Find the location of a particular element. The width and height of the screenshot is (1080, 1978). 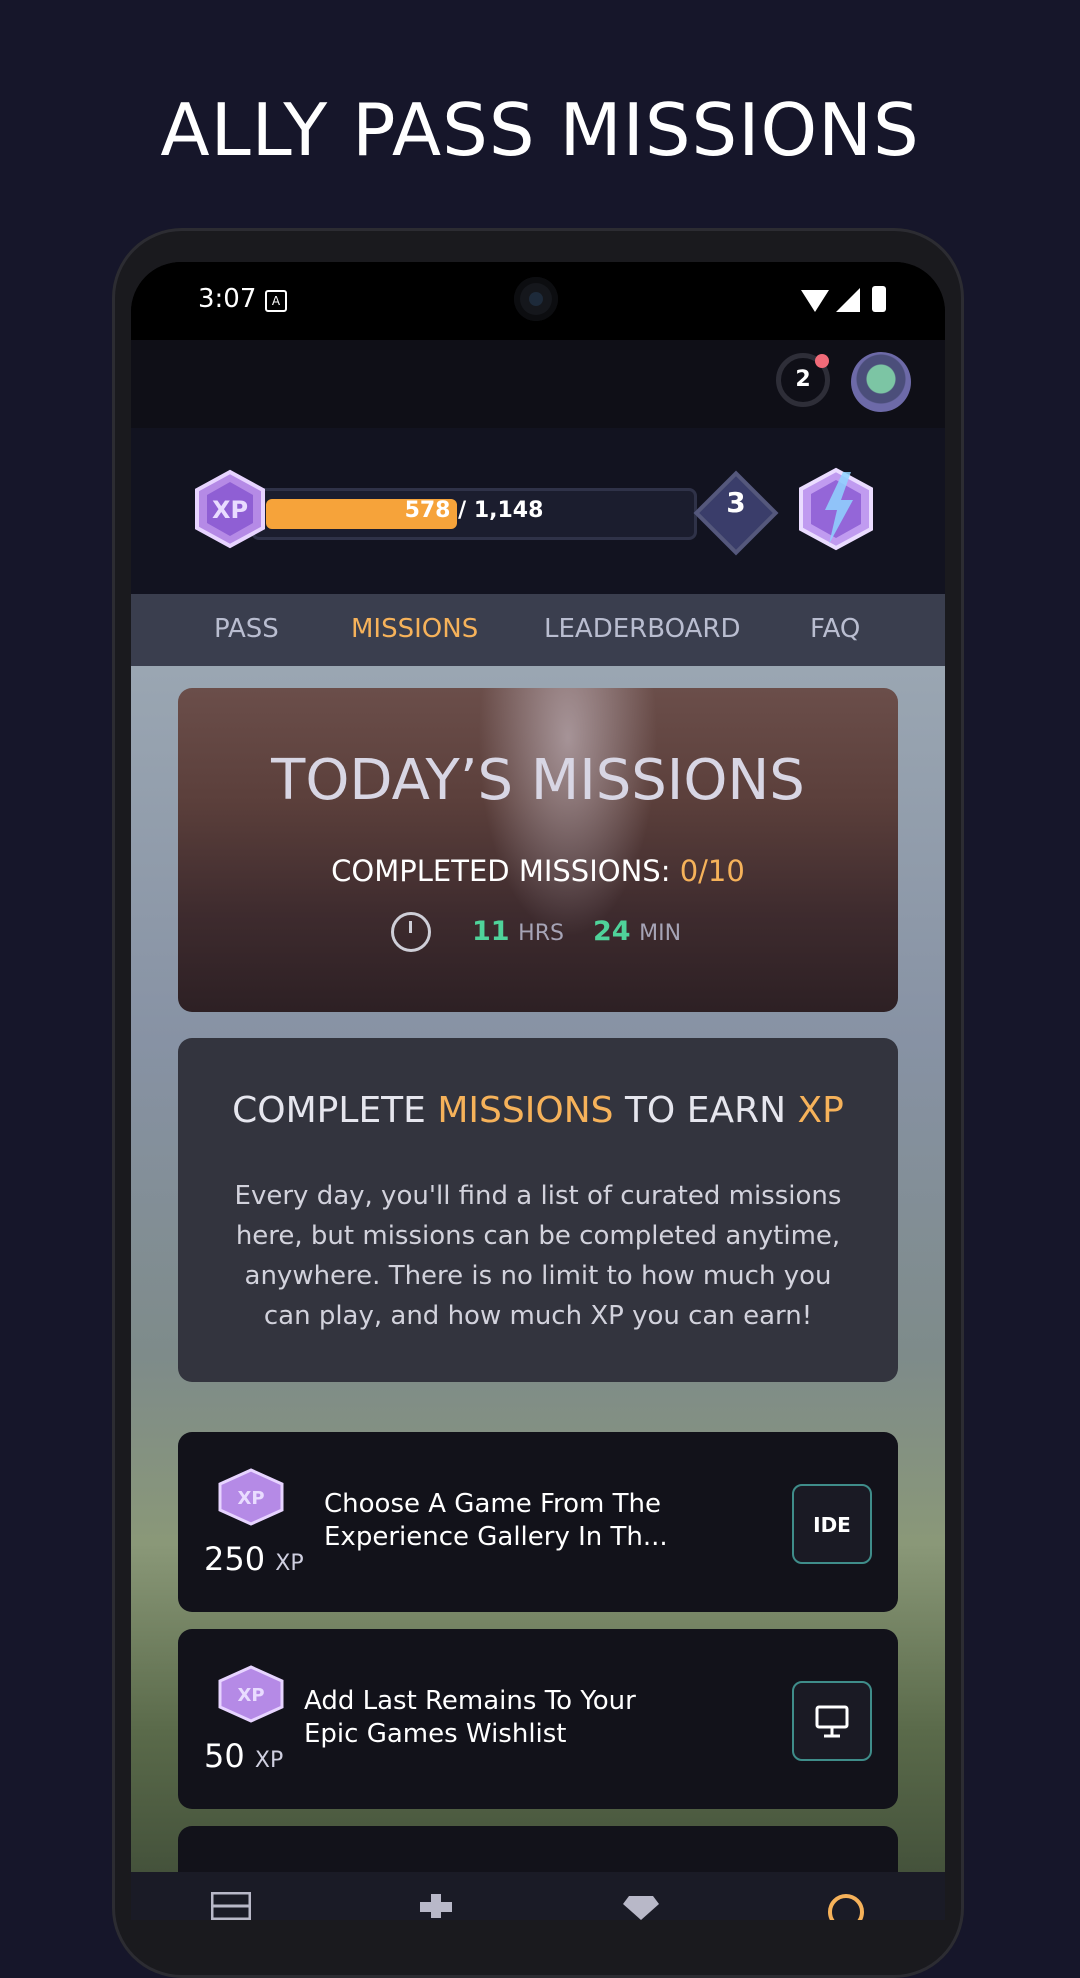

xp-progress-section: 578 / 1,148 XP 3 is located at coordinates (538, 511).